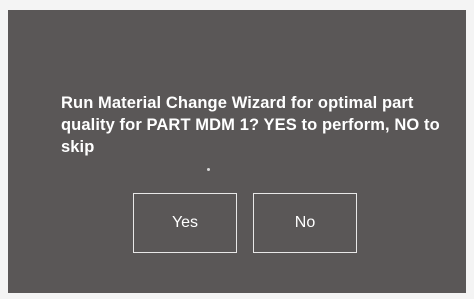 Image resolution: width=474 pixels, height=299 pixels. I want to click on mouse-cursor-indicator, so click(208, 169).